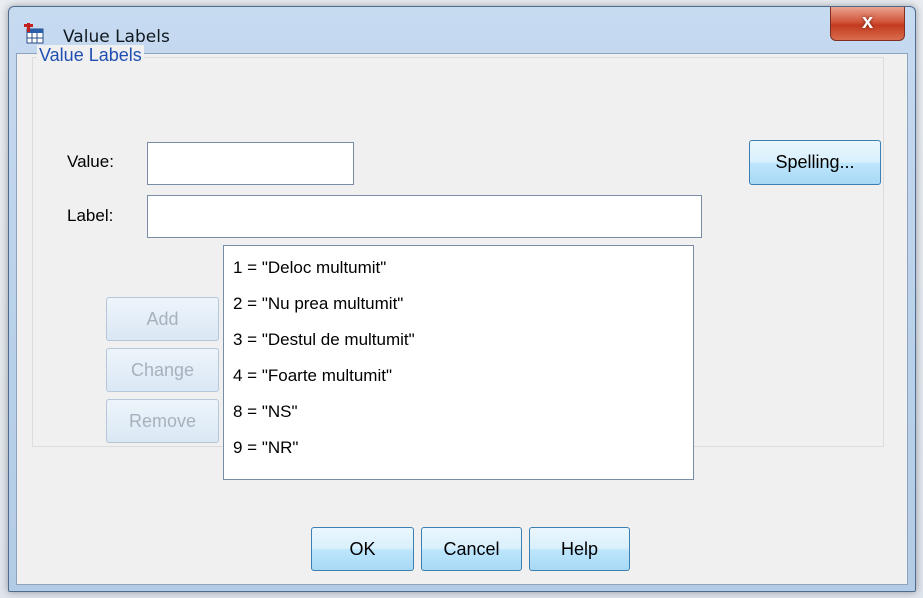 The image size is (923, 598). Describe the element at coordinates (309, 268) in the screenshot. I see `list-item: 1 = "Deloc multumit"` at that location.